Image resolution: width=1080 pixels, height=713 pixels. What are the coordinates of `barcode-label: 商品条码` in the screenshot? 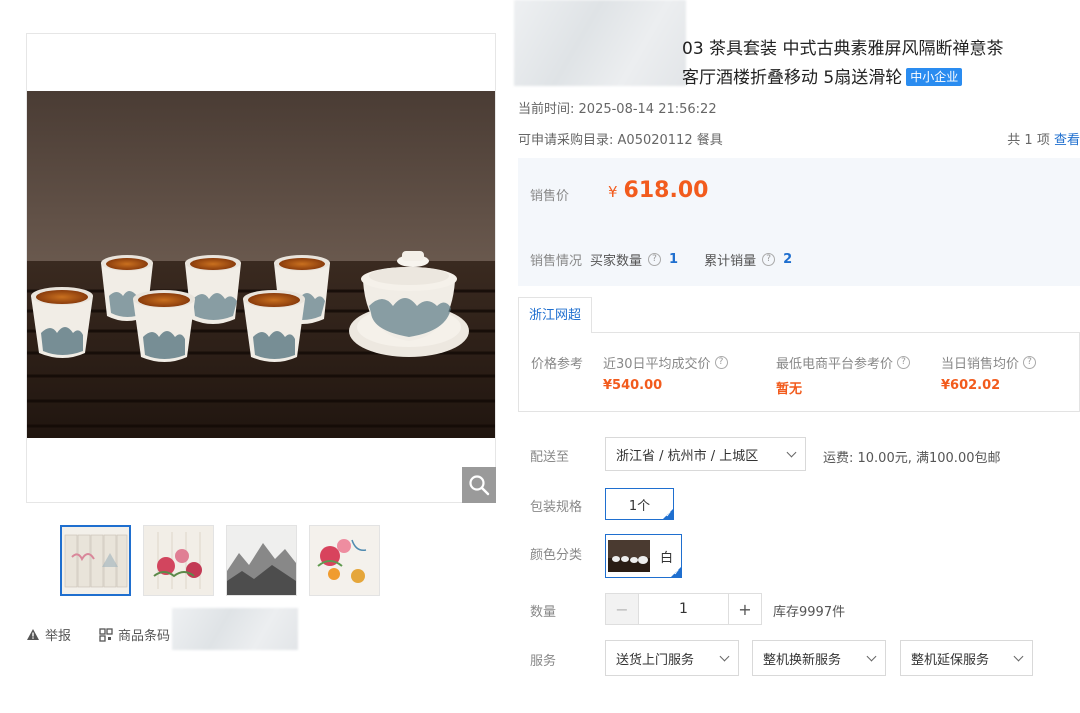 It's located at (144, 636).